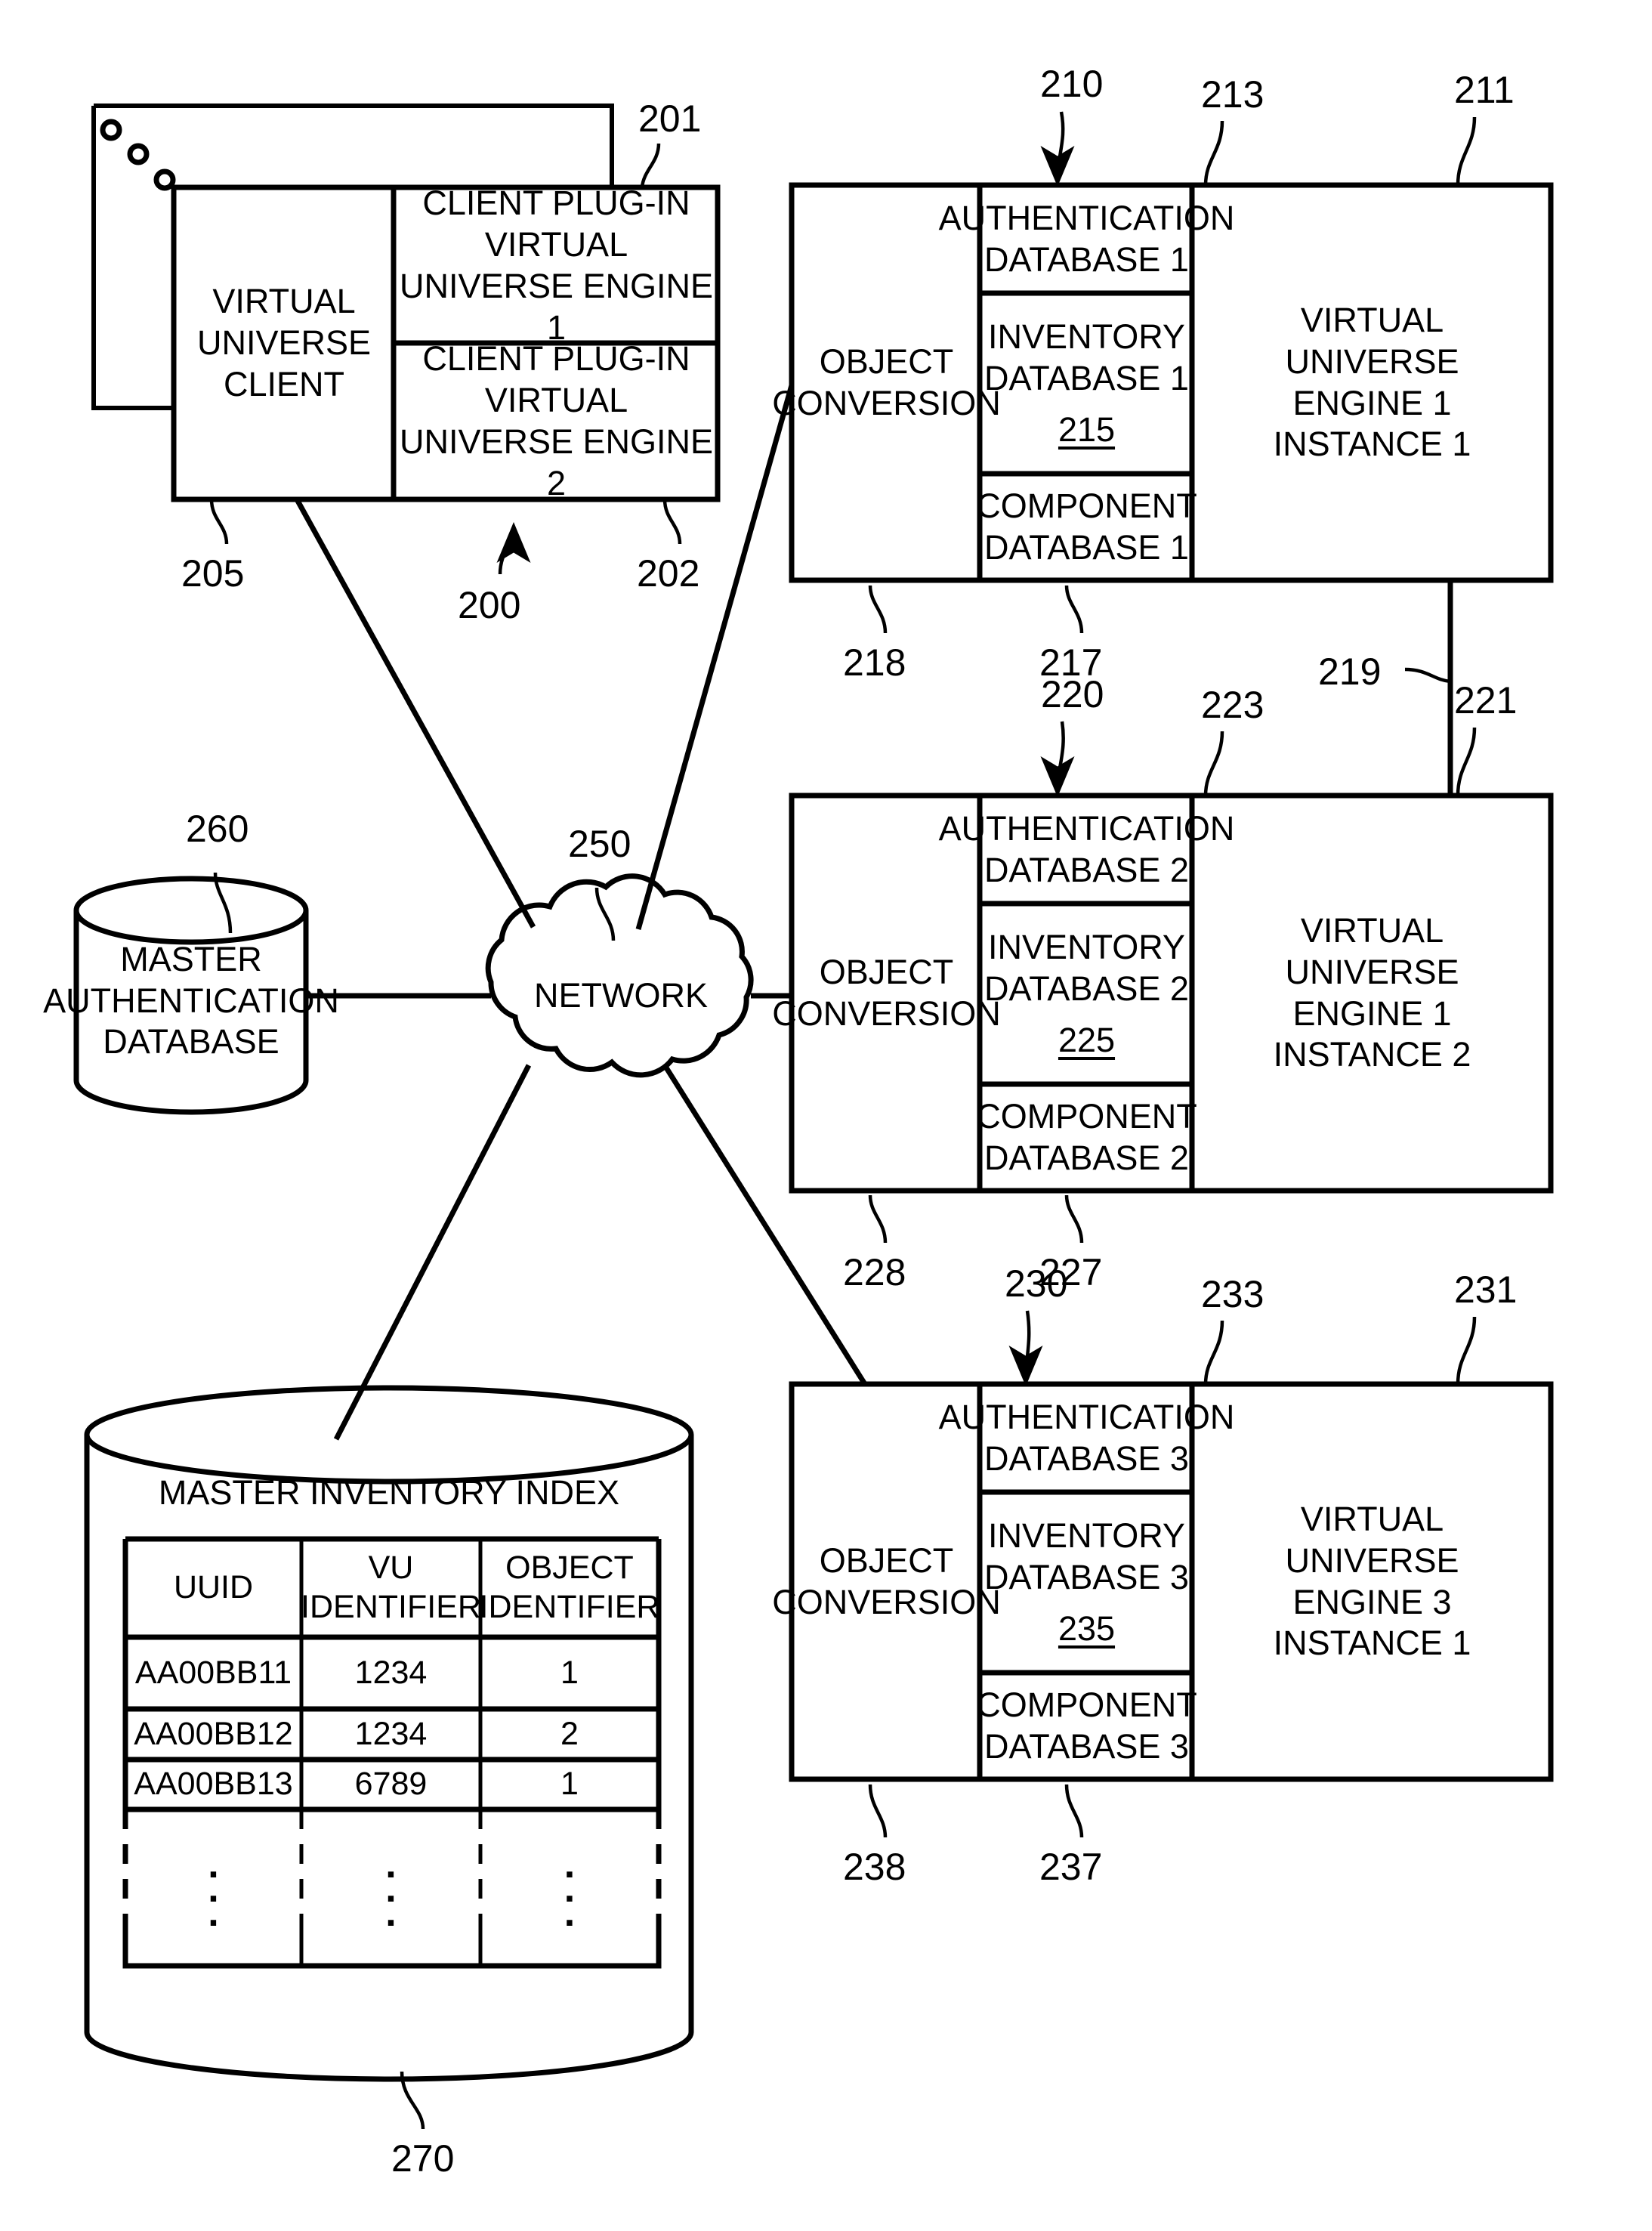 Image resolution: width=1652 pixels, height=2231 pixels. I want to click on ref-238-text: 238, so click(874, 1867).